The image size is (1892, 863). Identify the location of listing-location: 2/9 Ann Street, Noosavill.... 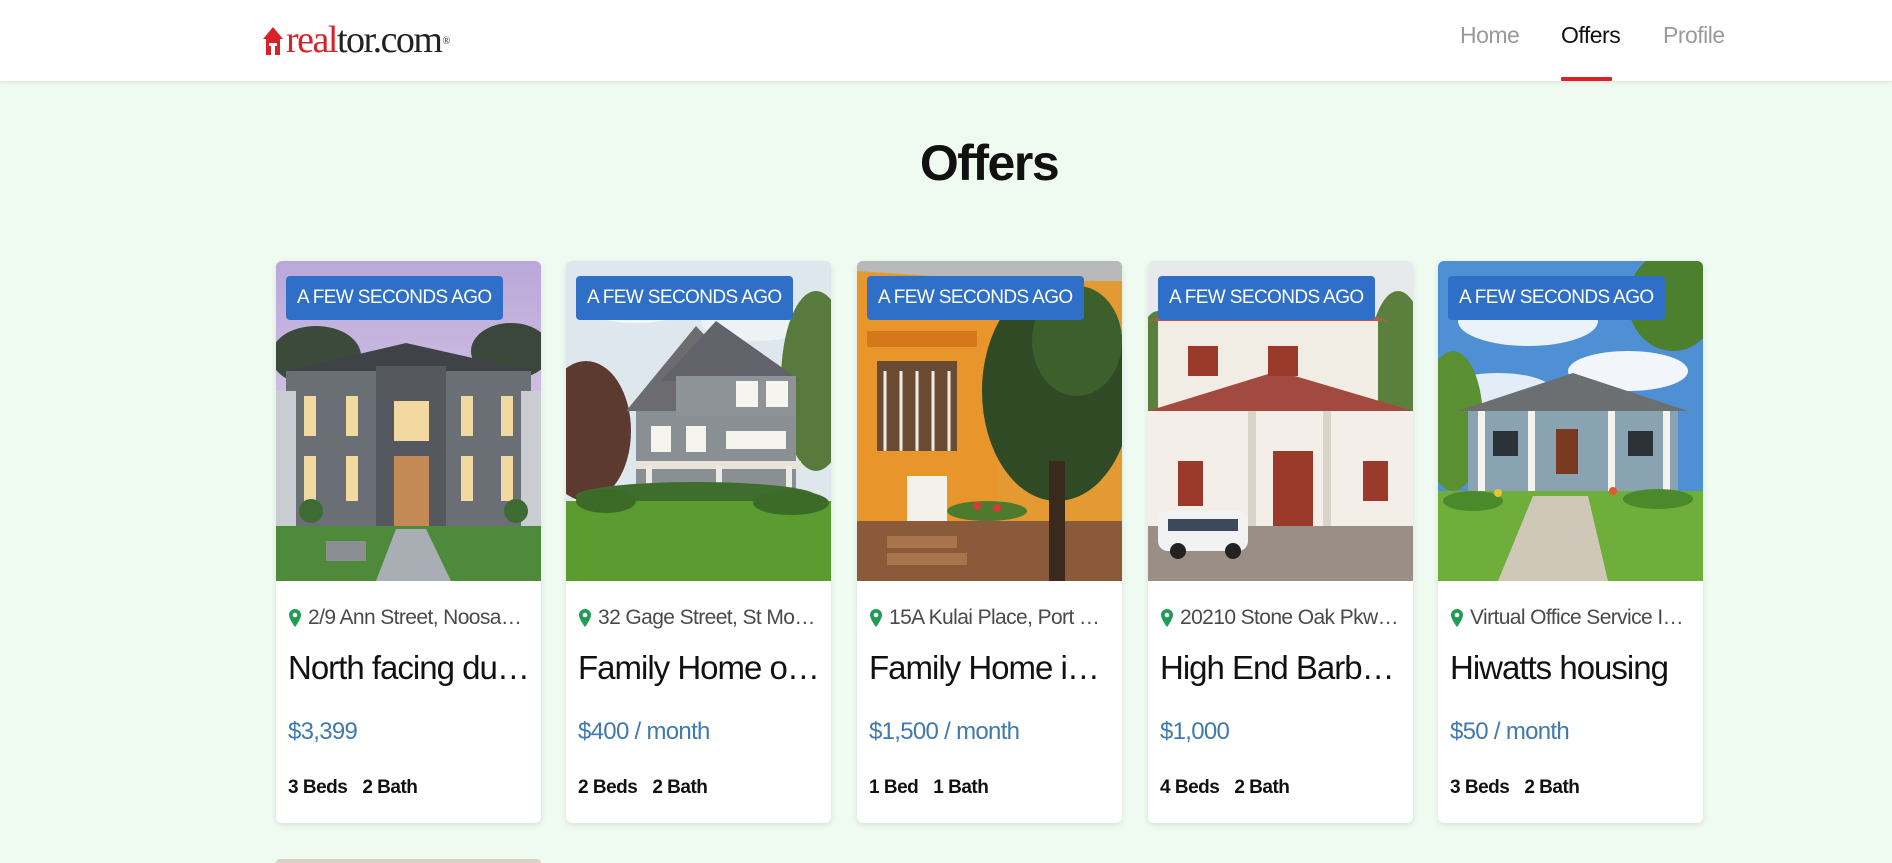
(409, 618).